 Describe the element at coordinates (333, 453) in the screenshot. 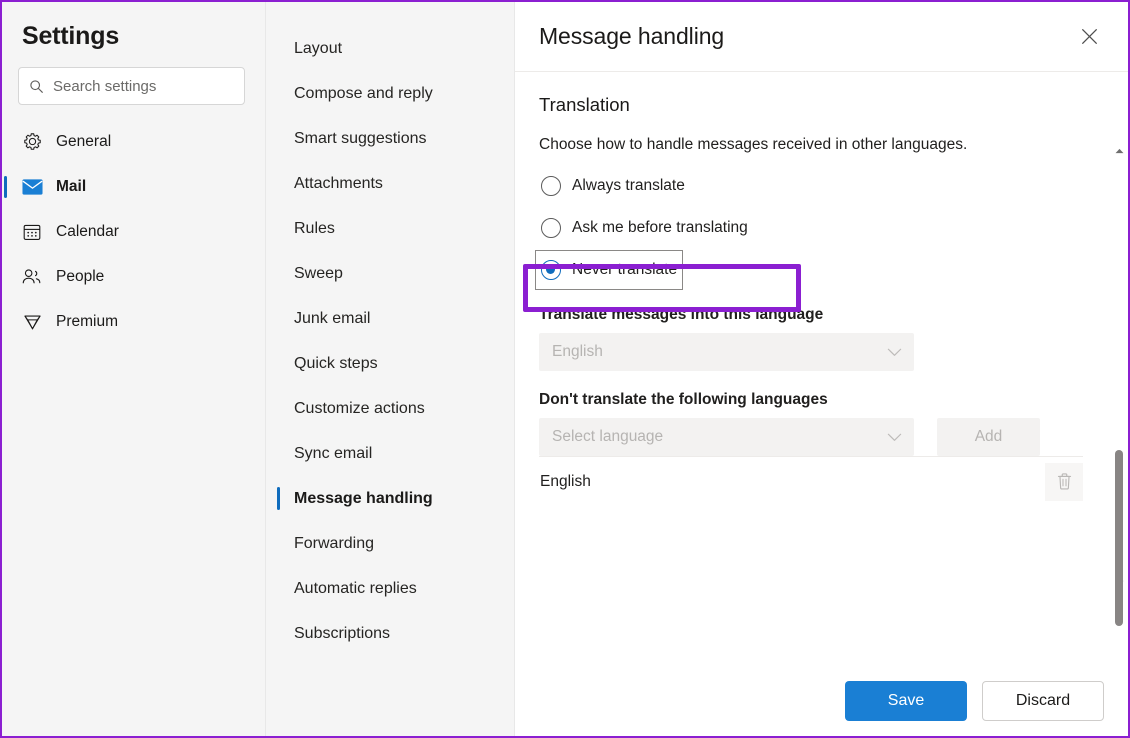

I see `subnav-item-label: Sync email` at that location.